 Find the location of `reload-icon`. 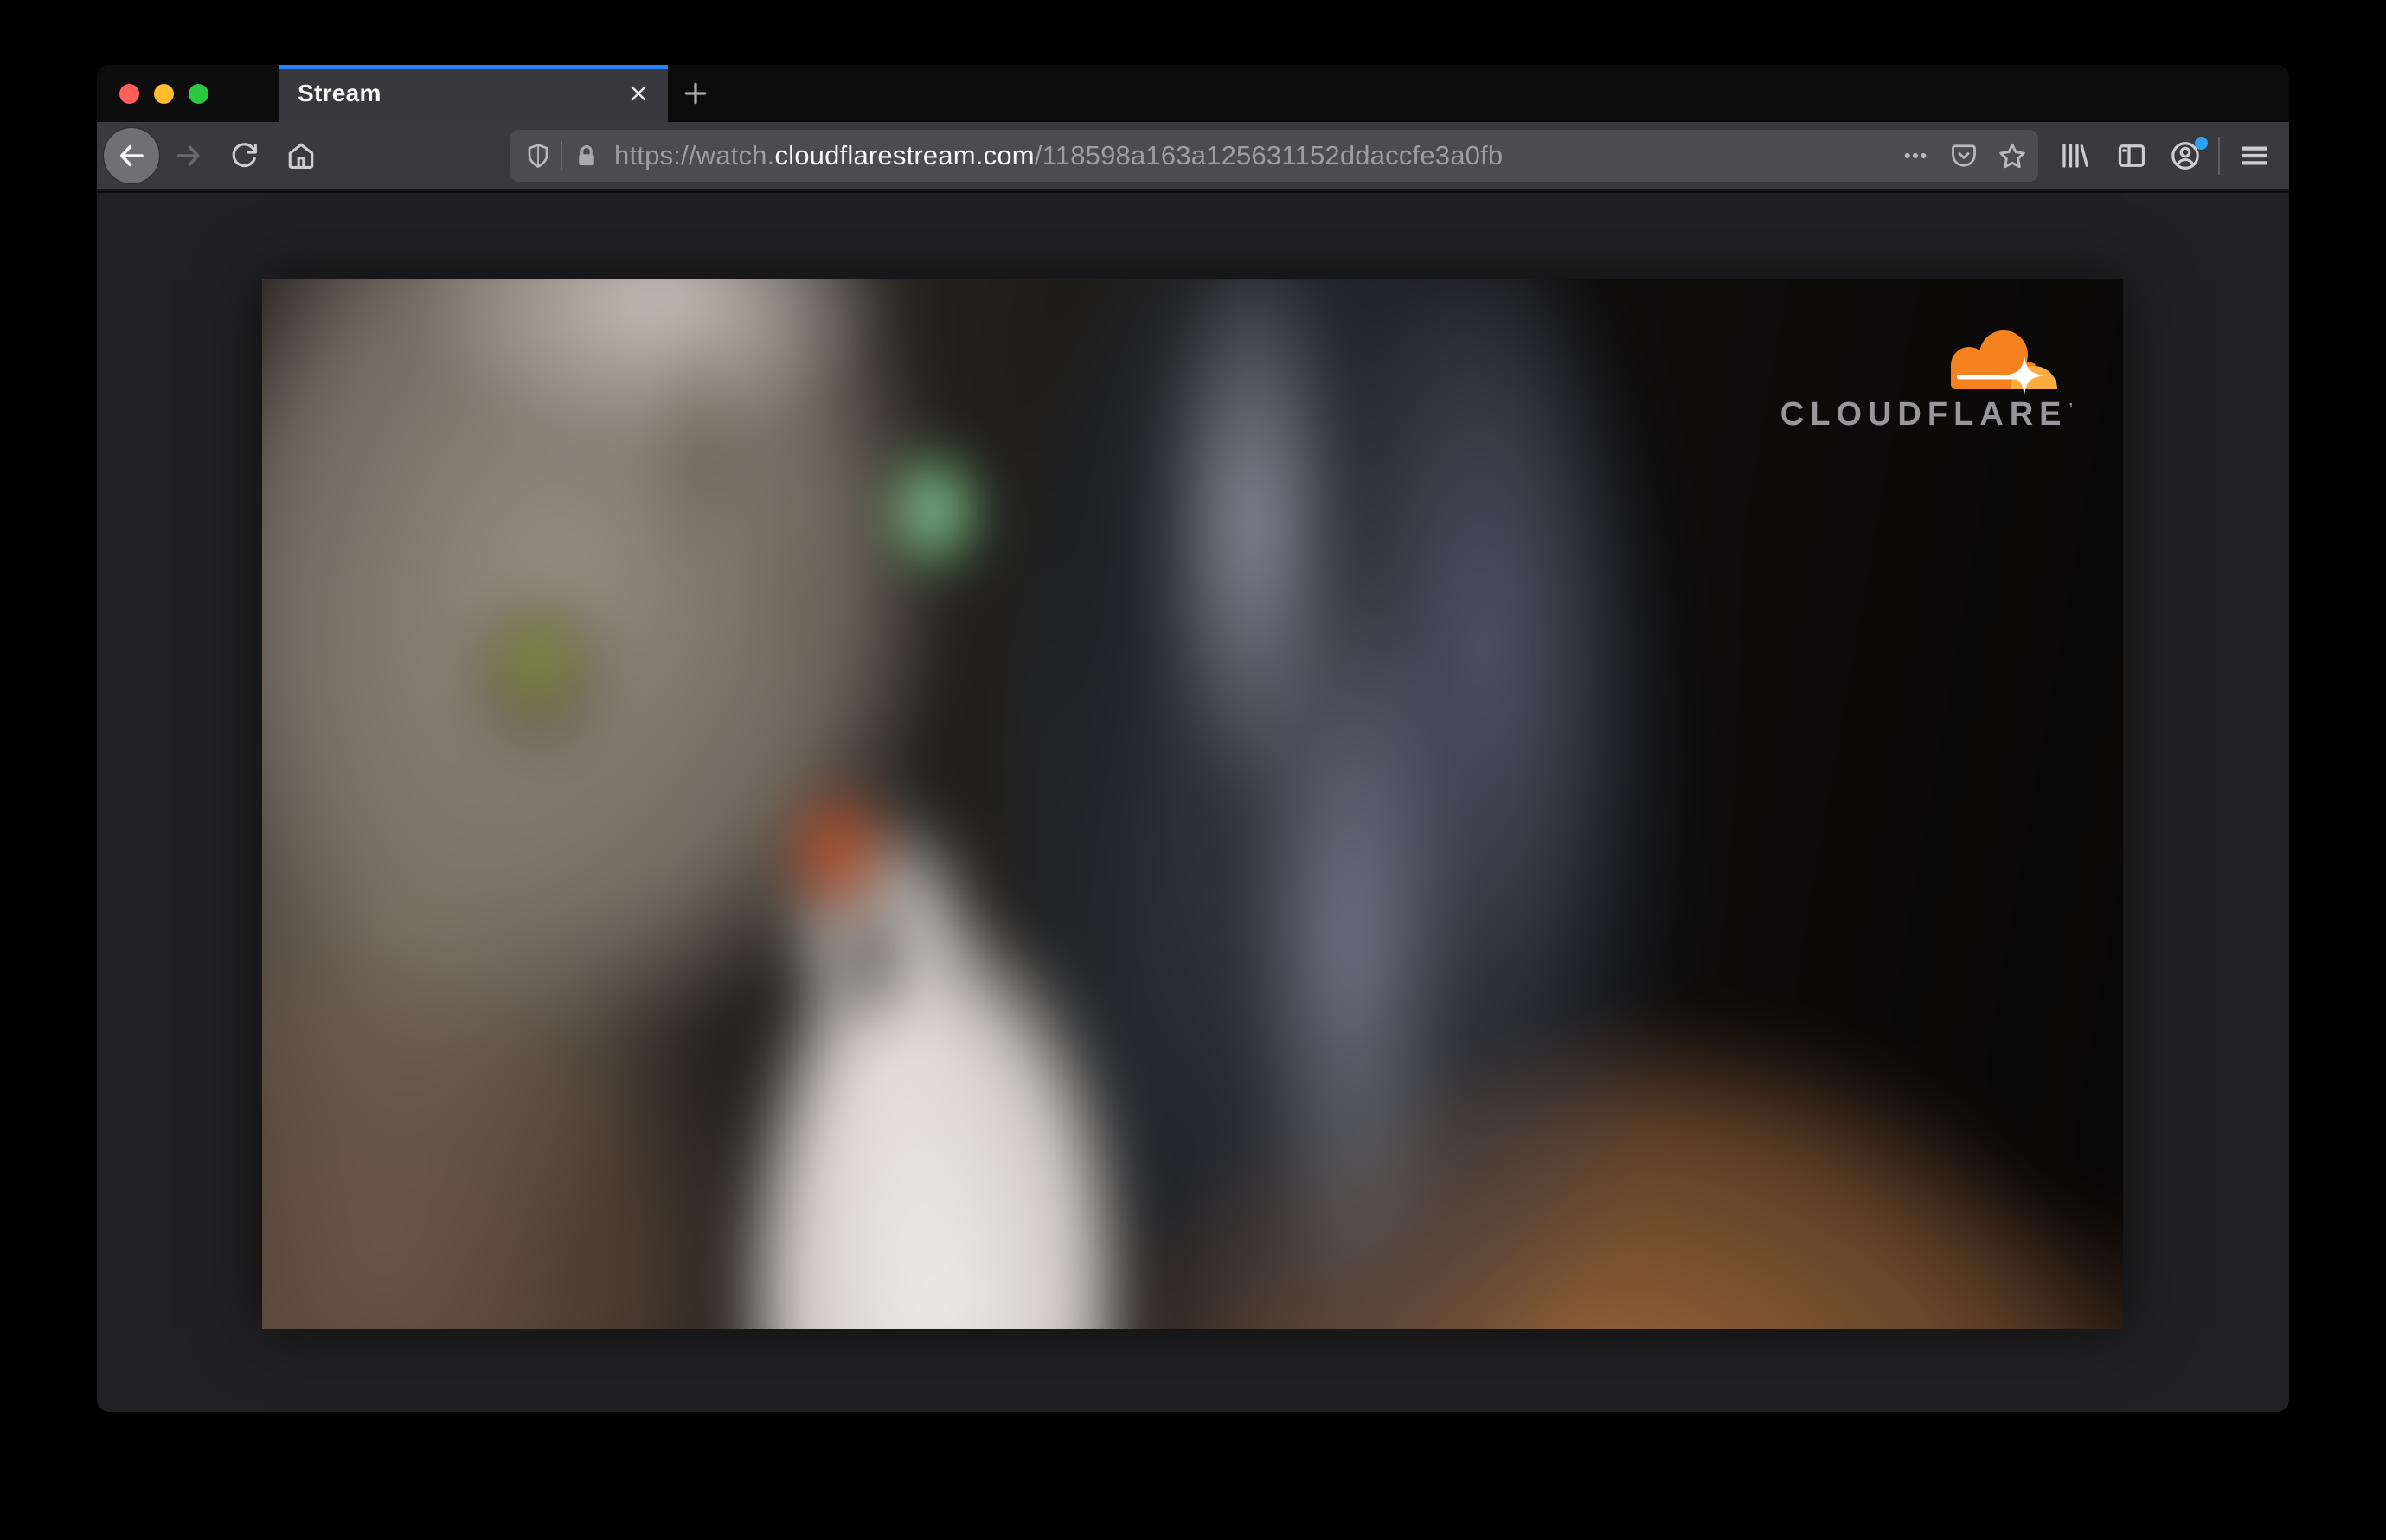

reload-icon is located at coordinates (244, 156).